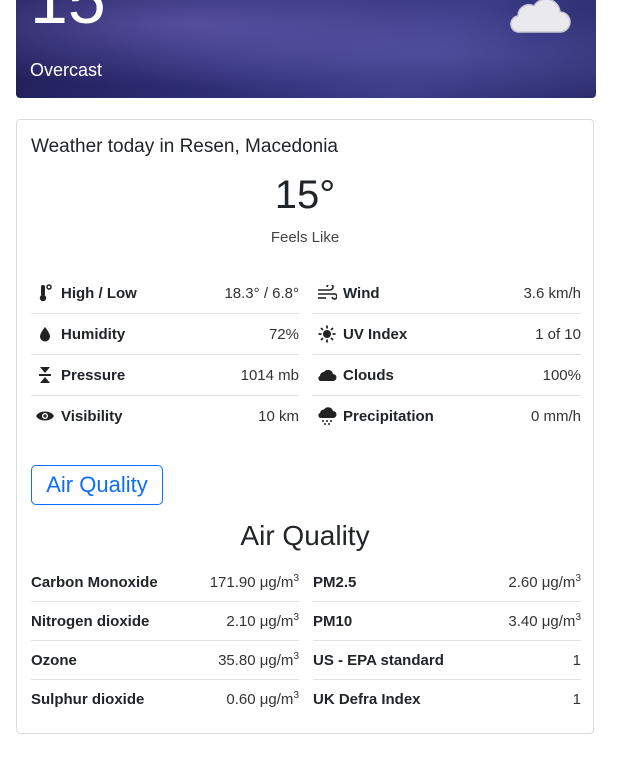  I want to click on current-temperature: 15°, so click(305, 195).